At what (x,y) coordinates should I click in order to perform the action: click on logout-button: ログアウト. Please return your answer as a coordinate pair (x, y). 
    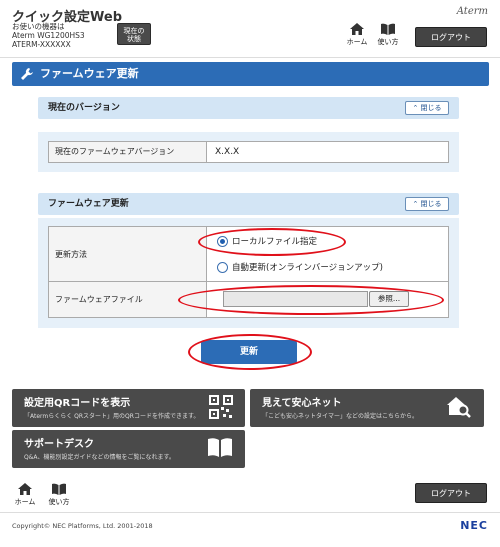
    Looking at the image, I should click on (451, 37).